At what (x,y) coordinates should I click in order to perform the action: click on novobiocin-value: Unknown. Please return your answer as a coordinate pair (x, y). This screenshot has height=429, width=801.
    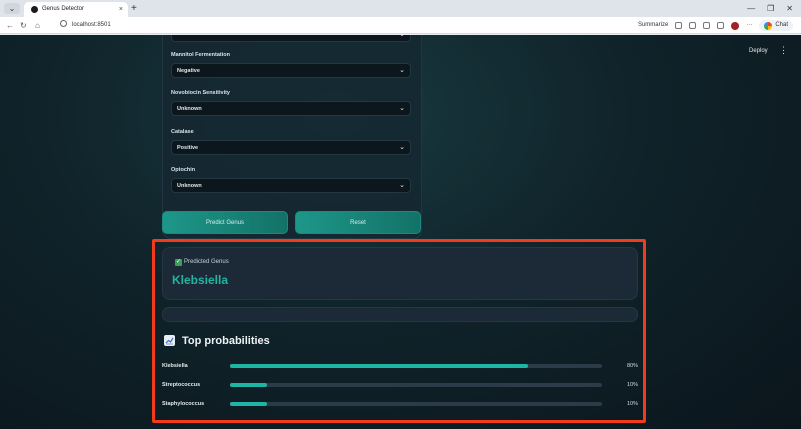
    Looking at the image, I should click on (189, 109).